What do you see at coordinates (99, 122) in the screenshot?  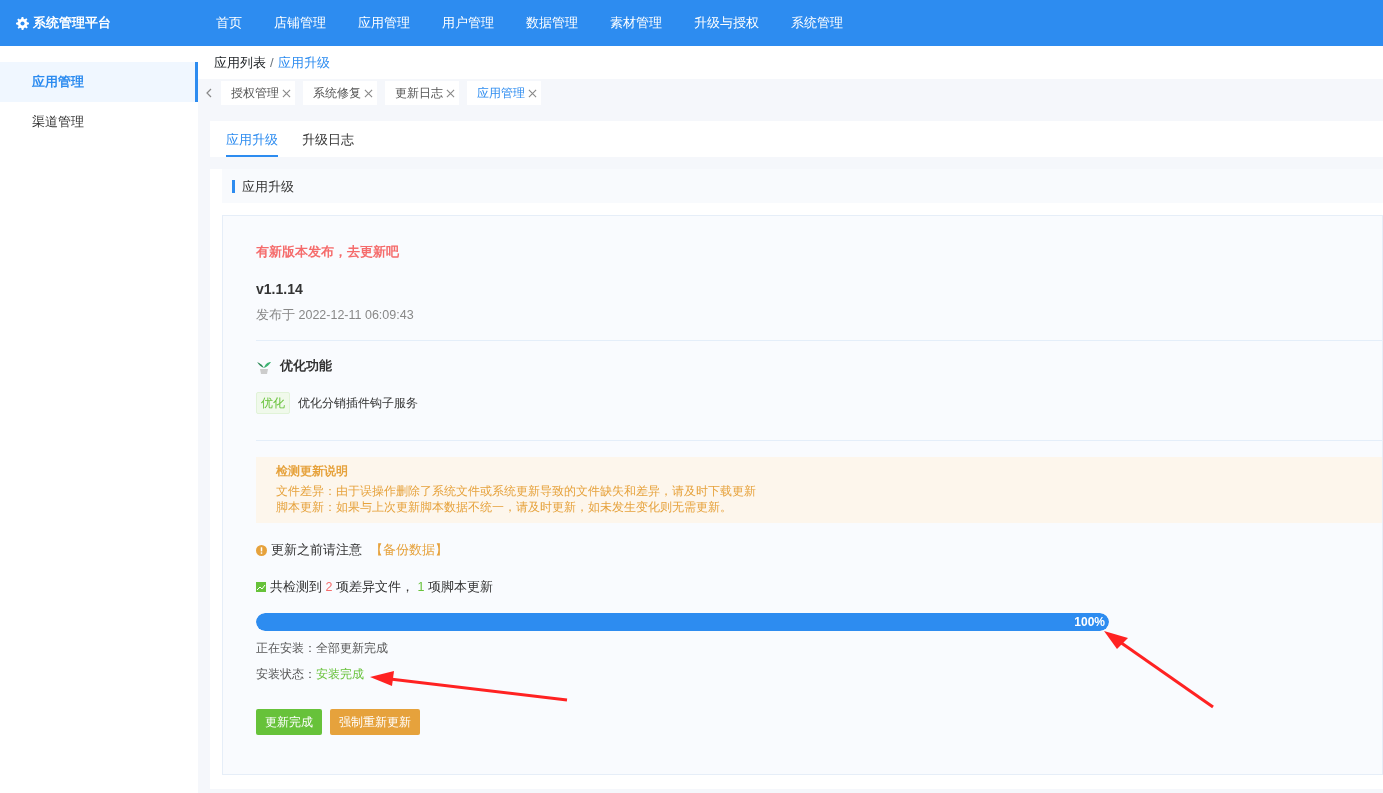 I see `sidebar-item: 渠道管理` at bounding box center [99, 122].